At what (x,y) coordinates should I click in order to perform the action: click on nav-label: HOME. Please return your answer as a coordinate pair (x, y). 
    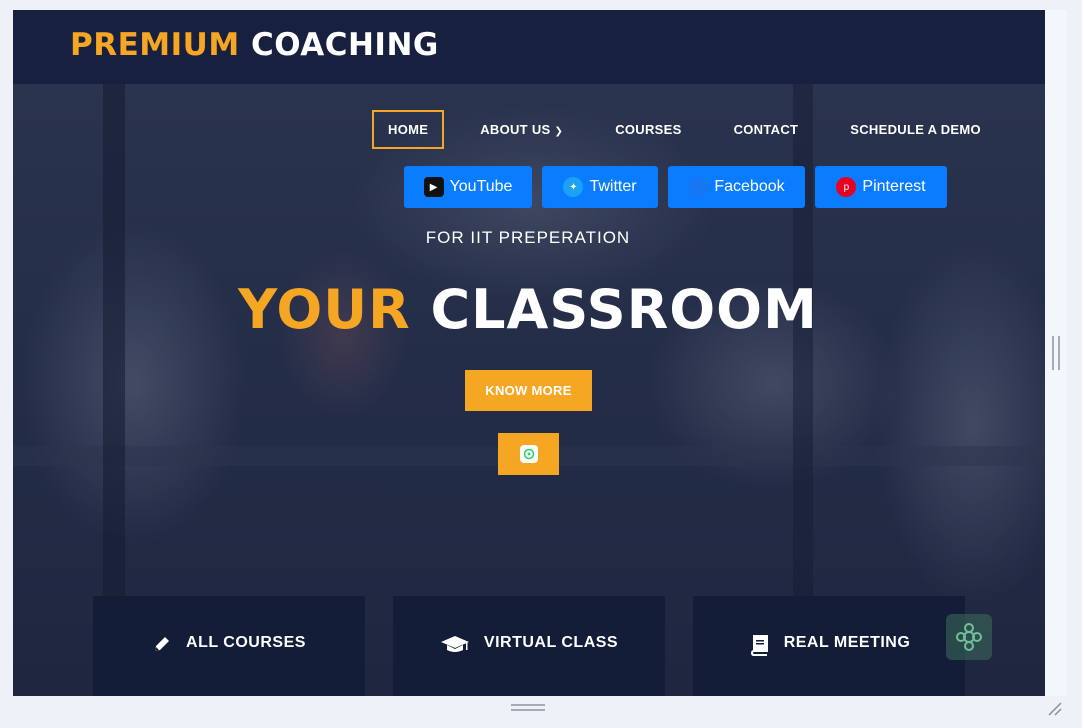
    Looking at the image, I should click on (408, 129).